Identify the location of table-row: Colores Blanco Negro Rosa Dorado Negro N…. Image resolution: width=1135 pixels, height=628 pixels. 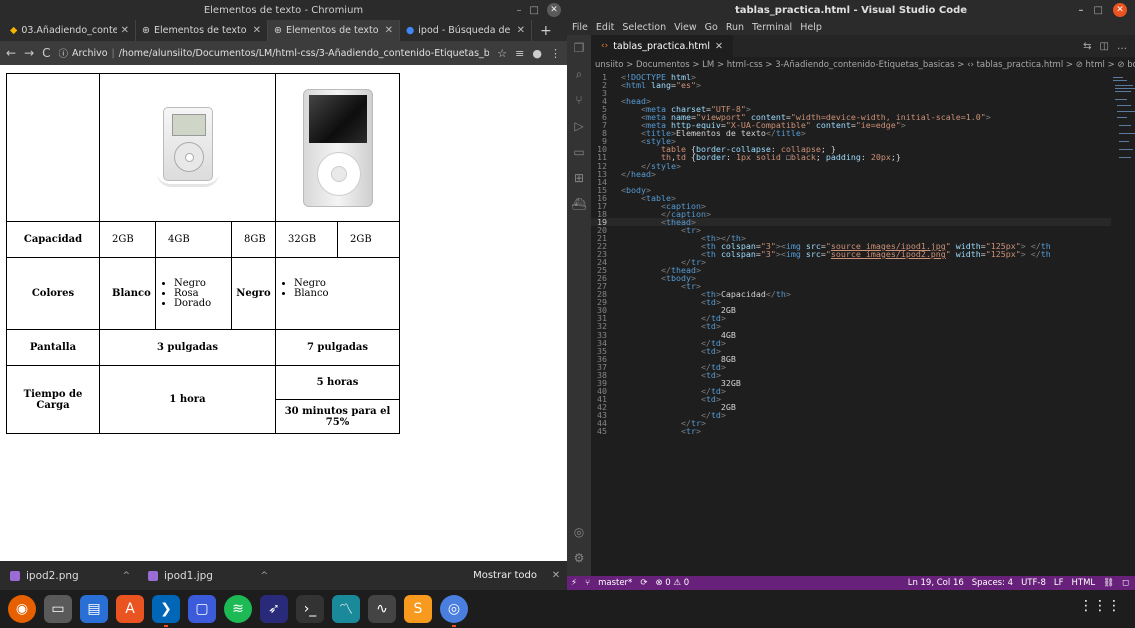
(203, 293).